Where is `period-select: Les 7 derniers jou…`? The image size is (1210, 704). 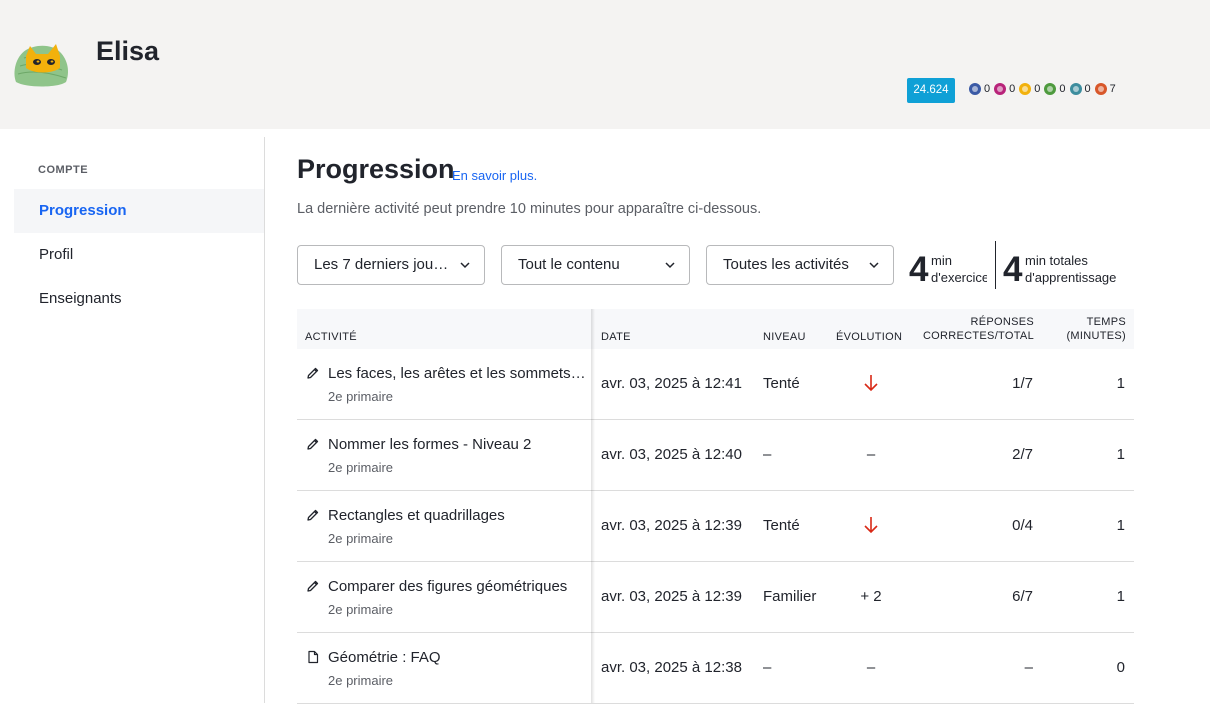 period-select: Les 7 derniers jou… is located at coordinates (391, 265).